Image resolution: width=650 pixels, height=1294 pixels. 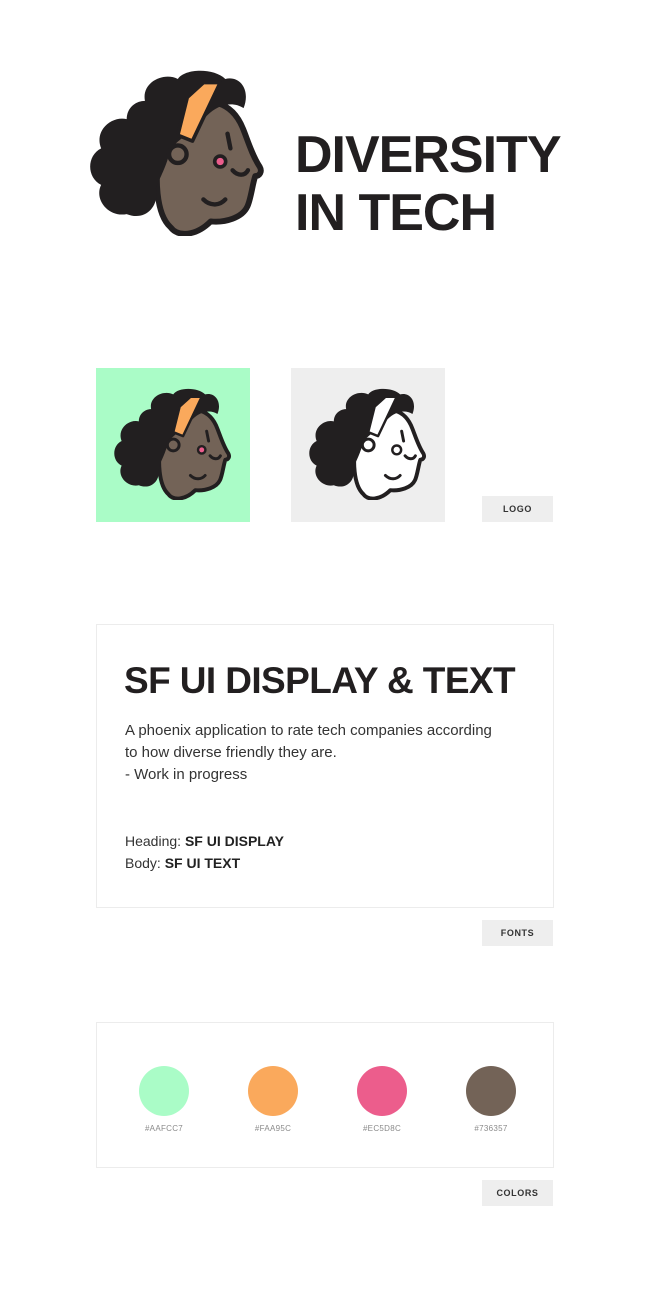 What do you see at coordinates (491, 1128) in the screenshot?
I see `color-swatch-label: #736357` at bounding box center [491, 1128].